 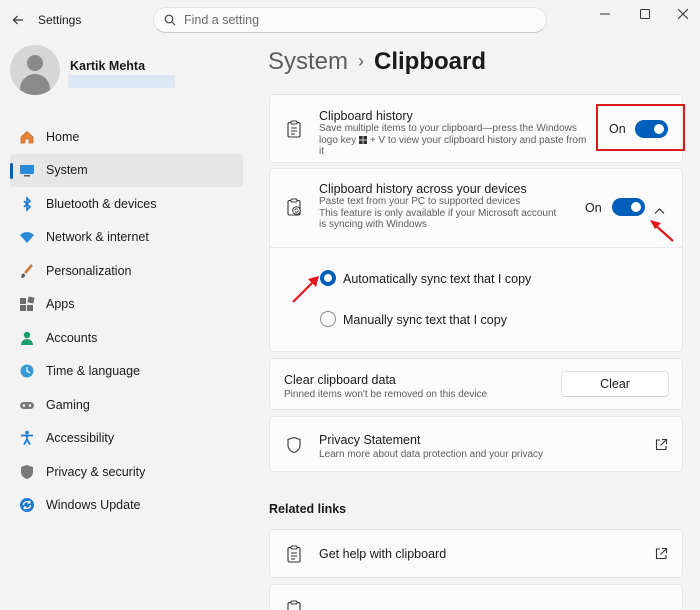 I want to click on help-clipboard-link: Get help with clipboard, so click(x=476, y=553).